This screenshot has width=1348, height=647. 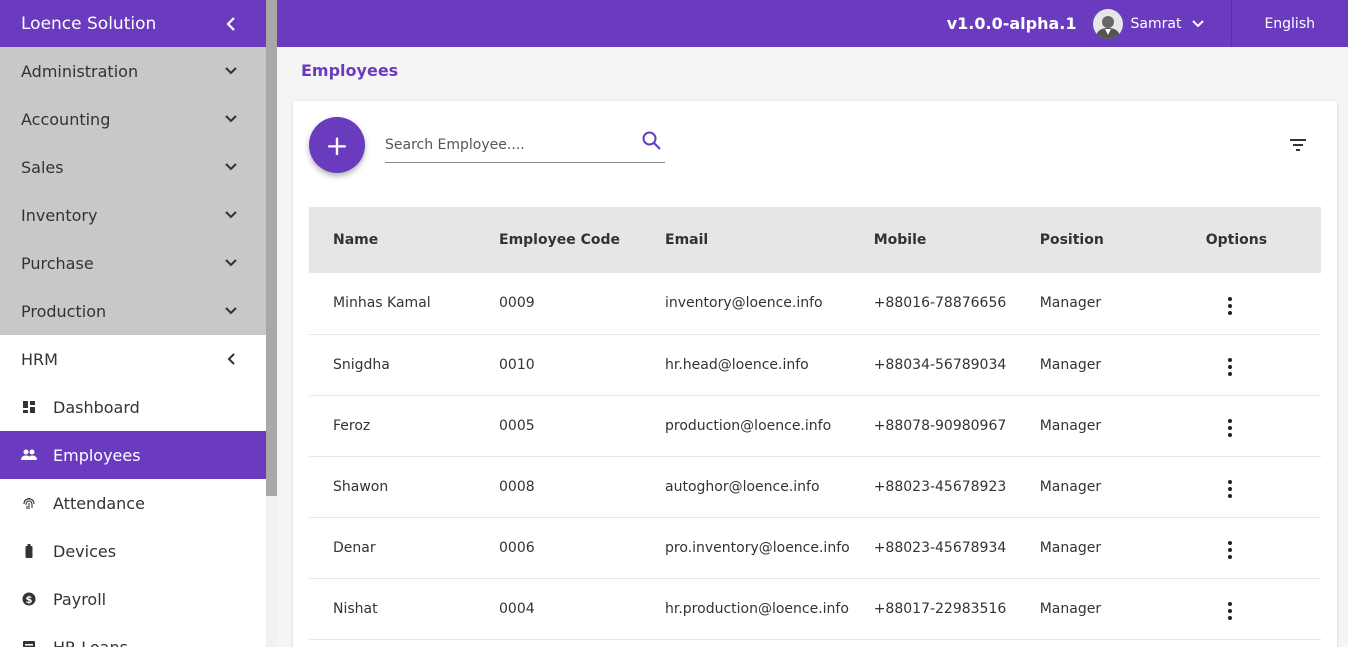 What do you see at coordinates (745, 240) in the screenshot?
I see `column-header-email: Email` at bounding box center [745, 240].